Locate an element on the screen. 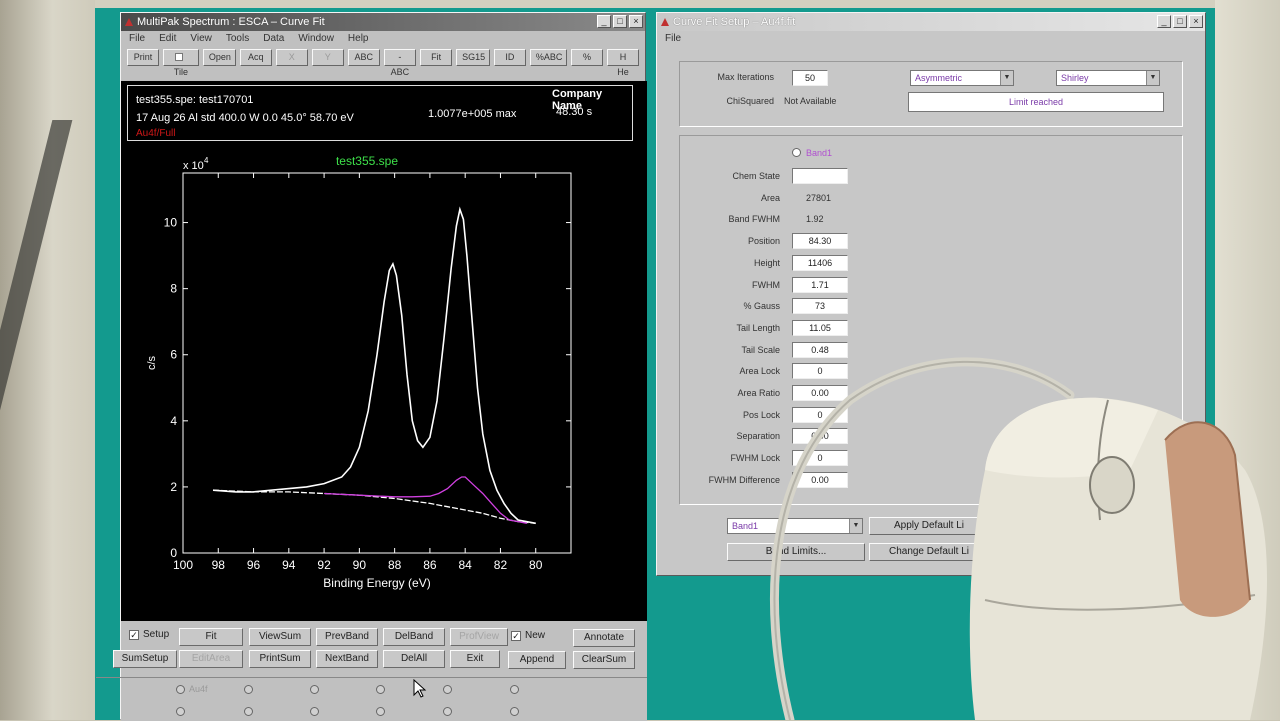 The height and width of the screenshot is (721, 1280). band1-radio is located at coordinates (796, 152).